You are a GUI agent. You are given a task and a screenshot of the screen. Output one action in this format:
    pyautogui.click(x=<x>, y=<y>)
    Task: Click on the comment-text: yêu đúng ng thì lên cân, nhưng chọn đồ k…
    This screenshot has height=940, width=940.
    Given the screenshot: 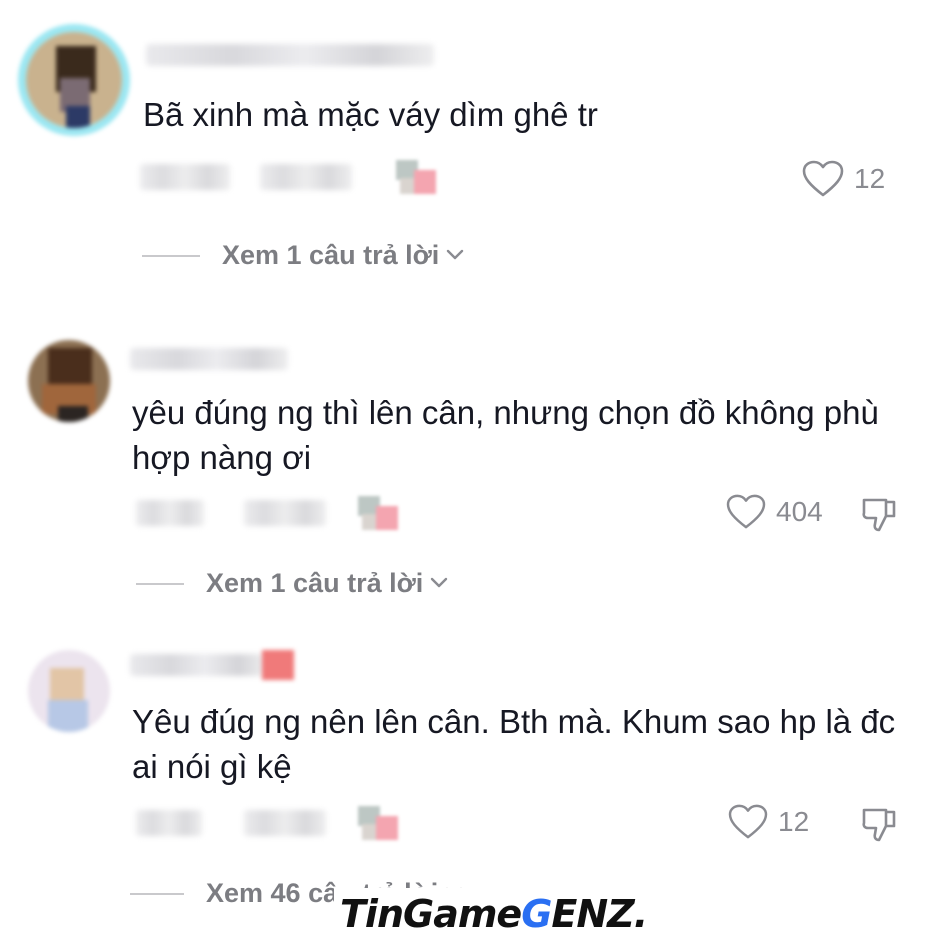 What is the action you would take?
    pyautogui.click(x=505, y=435)
    